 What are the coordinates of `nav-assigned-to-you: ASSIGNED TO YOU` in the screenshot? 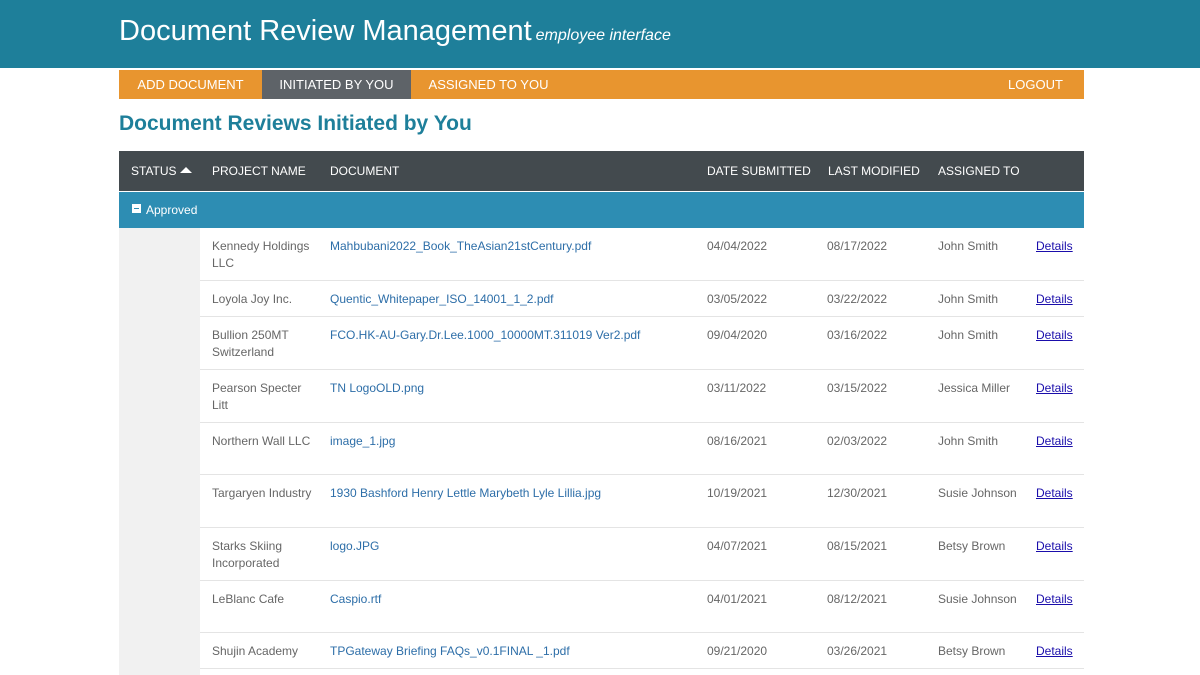 It's located at (488, 84).